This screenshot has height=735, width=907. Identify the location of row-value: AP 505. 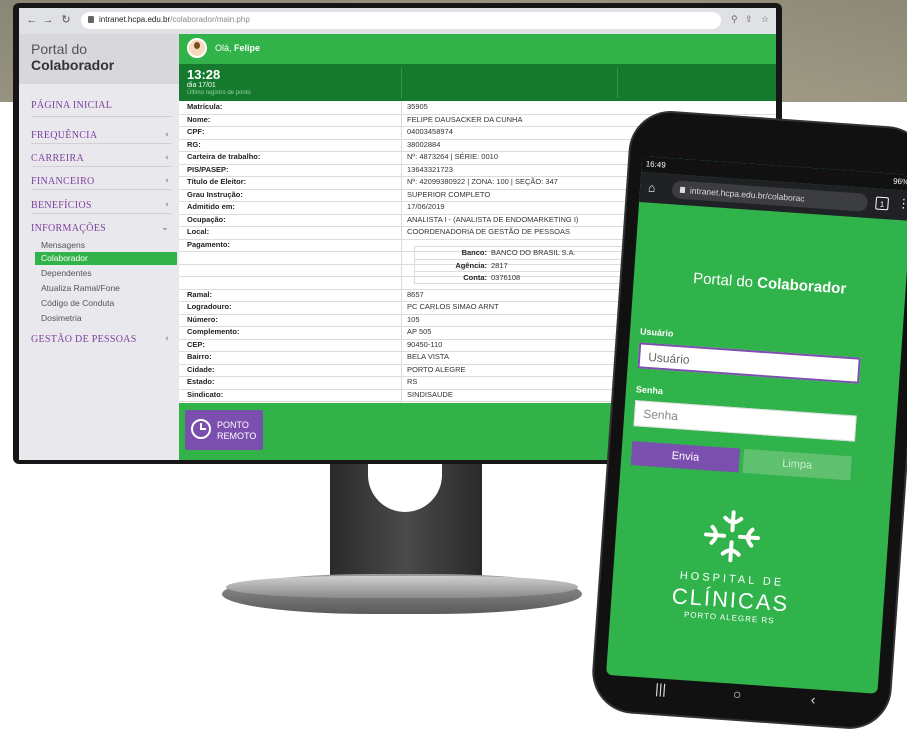
(419, 331).